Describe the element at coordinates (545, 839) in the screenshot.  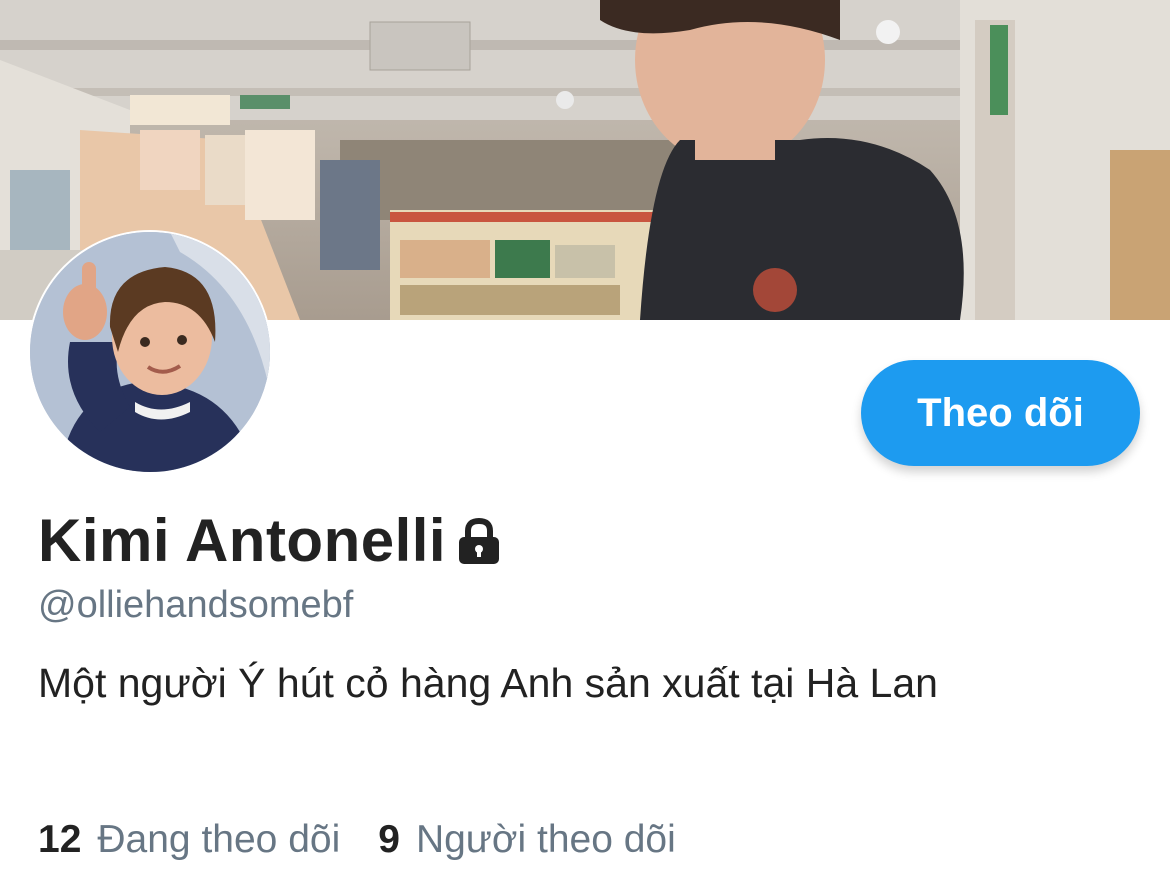
I see `followers-label: Người theo dõi` at that location.